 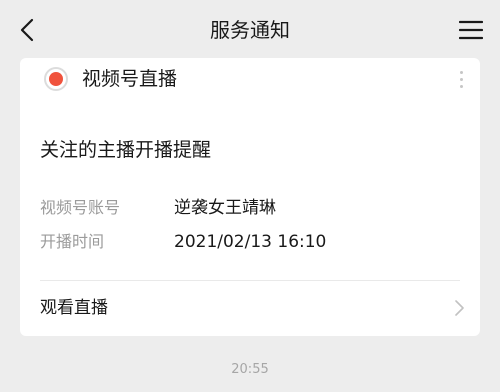 I want to click on notification-title: 关注的主播开播提醒, so click(x=126, y=150).